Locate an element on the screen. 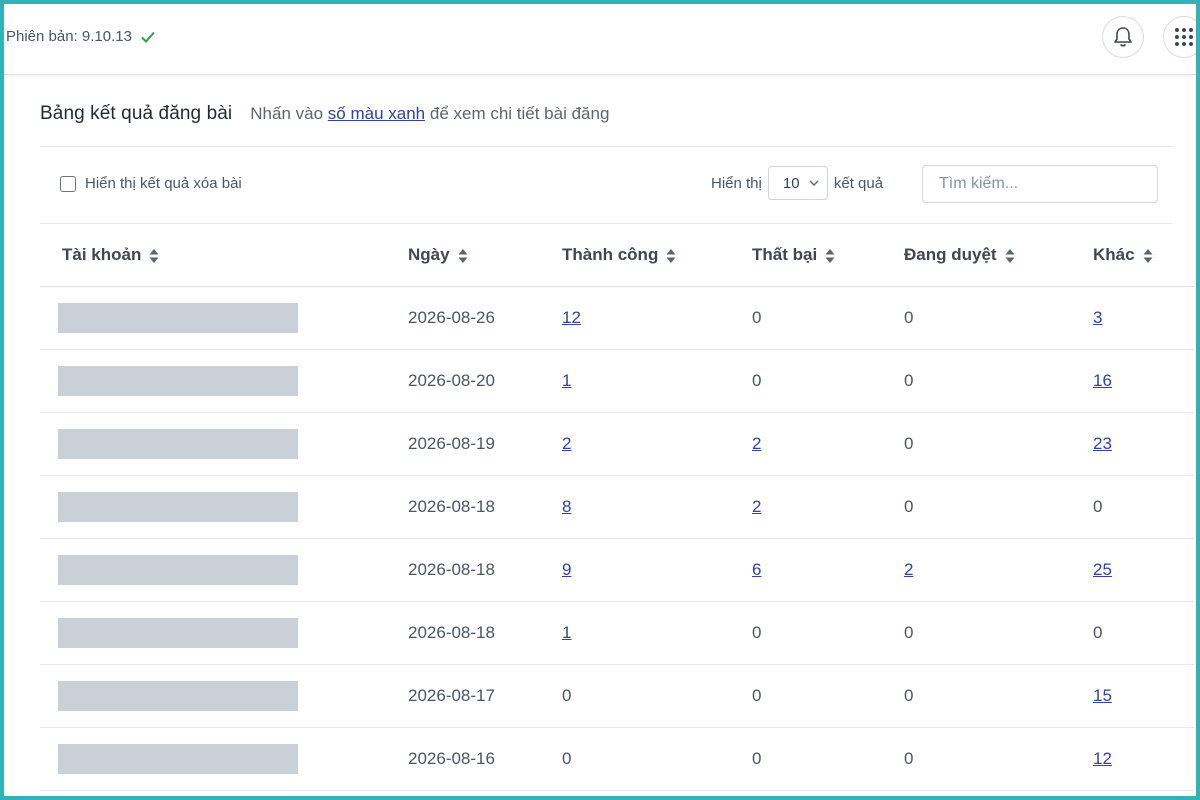 The image size is (1200, 800). table-row: 2026-08-17 0 0 0 15 is located at coordinates (617, 696).